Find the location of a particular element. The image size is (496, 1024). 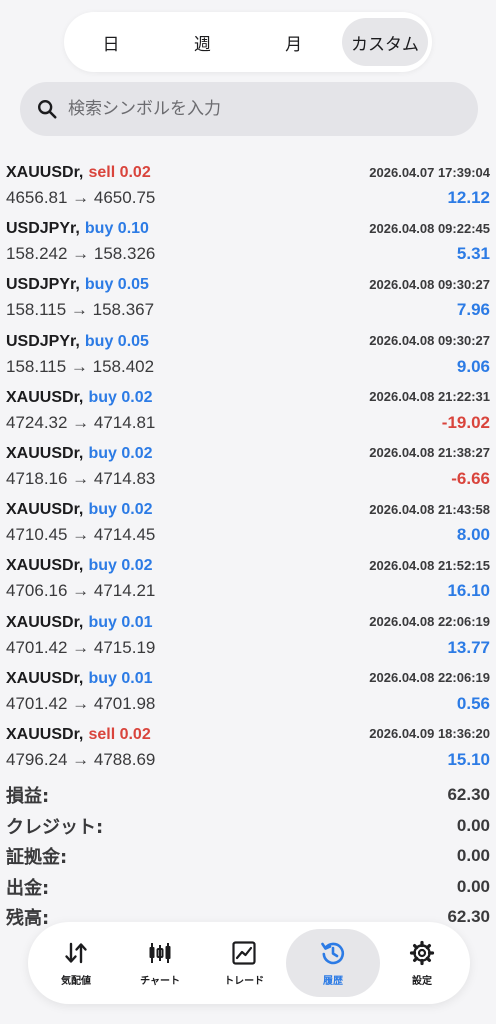

deal-time: 2026.04.08 09:22:45 is located at coordinates (429, 228).